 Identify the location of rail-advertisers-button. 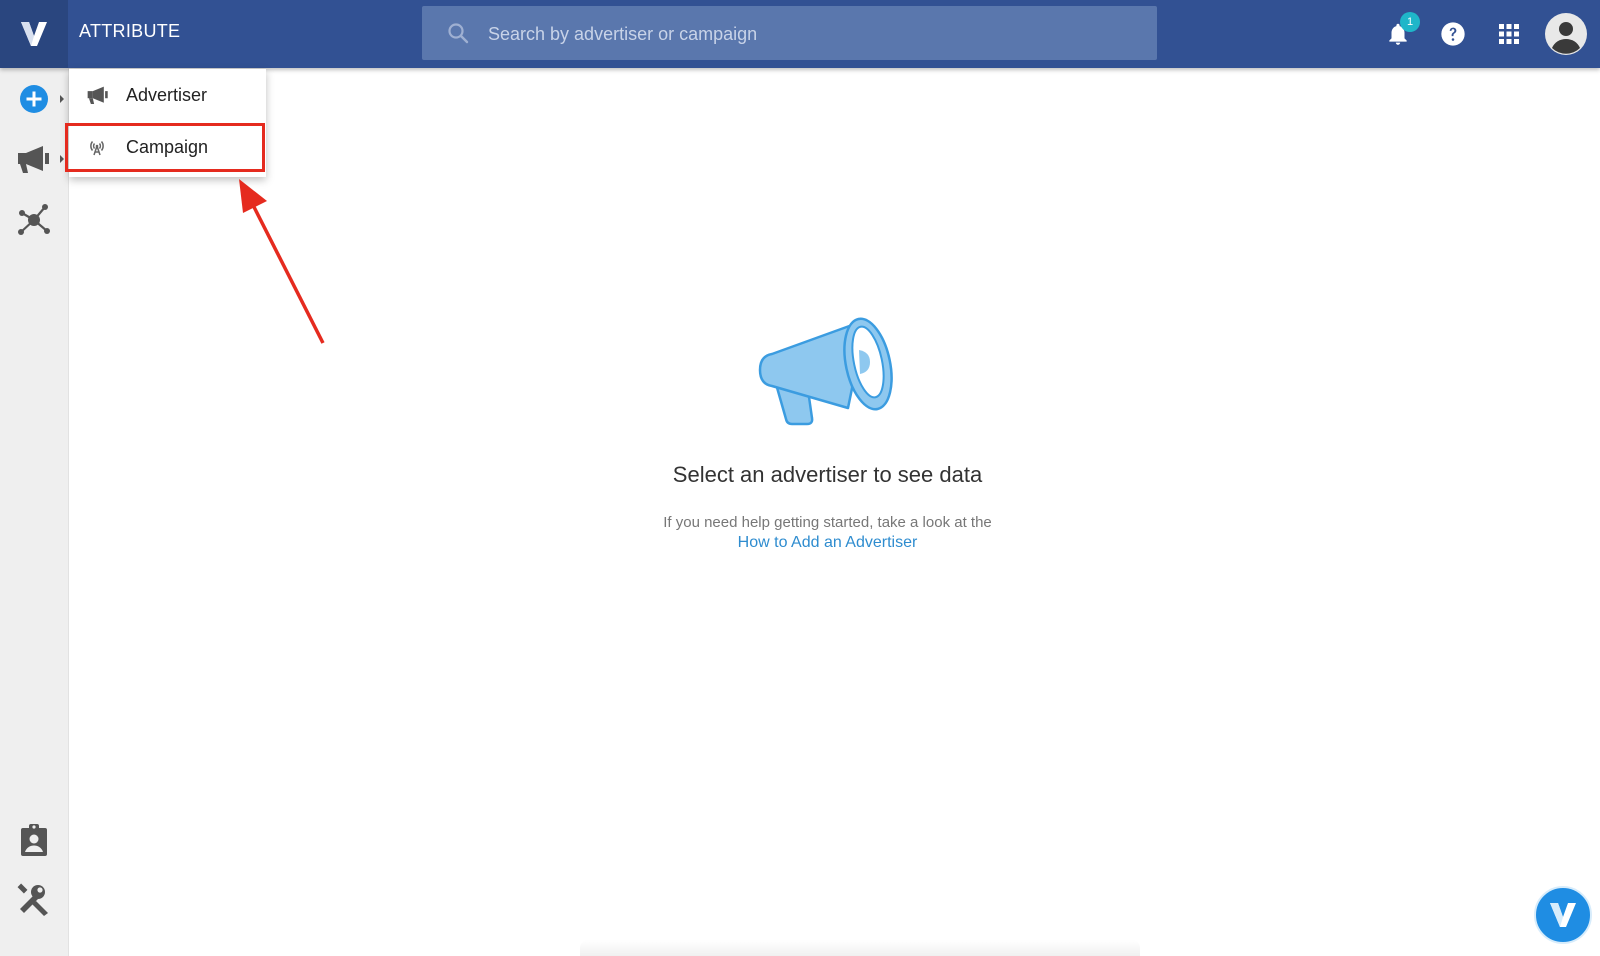
(34, 159).